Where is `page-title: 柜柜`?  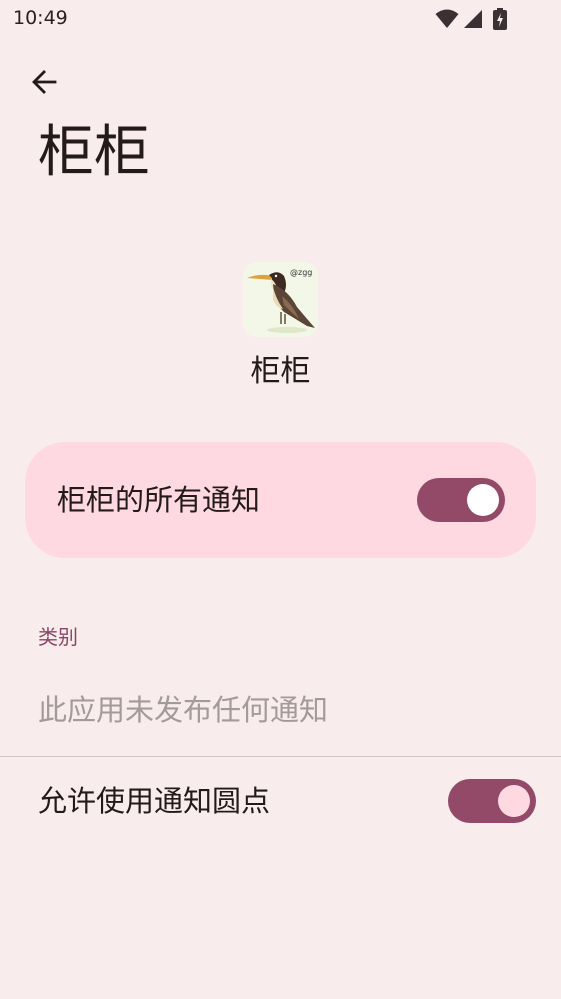 page-title: 柜柜 is located at coordinates (94, 152).